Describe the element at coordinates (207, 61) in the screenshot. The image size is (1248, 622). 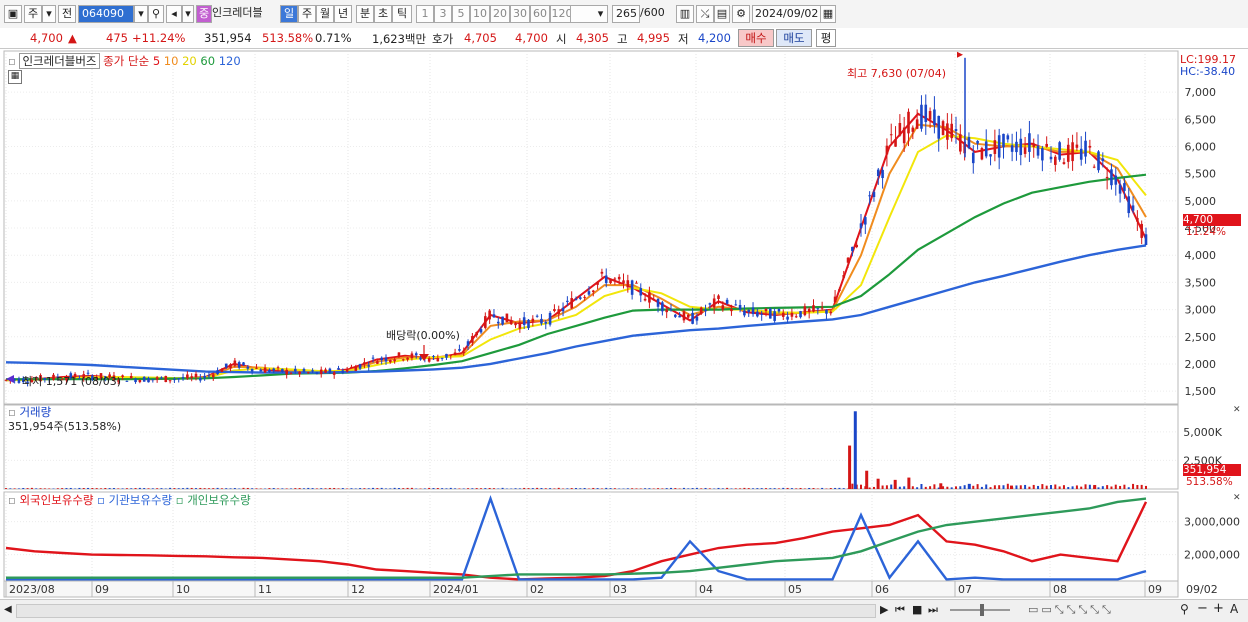
I see `ma-legend-60: 60` at that location.